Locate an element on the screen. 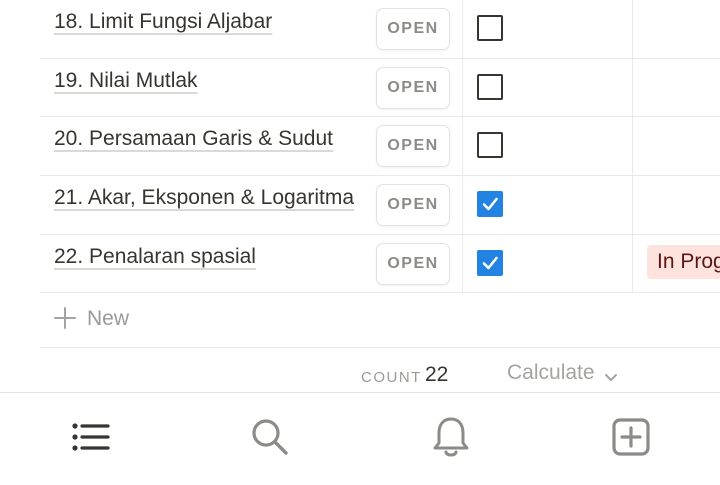 This screenshot has height=485, width=720. bell-icon is located at coordinates (451, 437).